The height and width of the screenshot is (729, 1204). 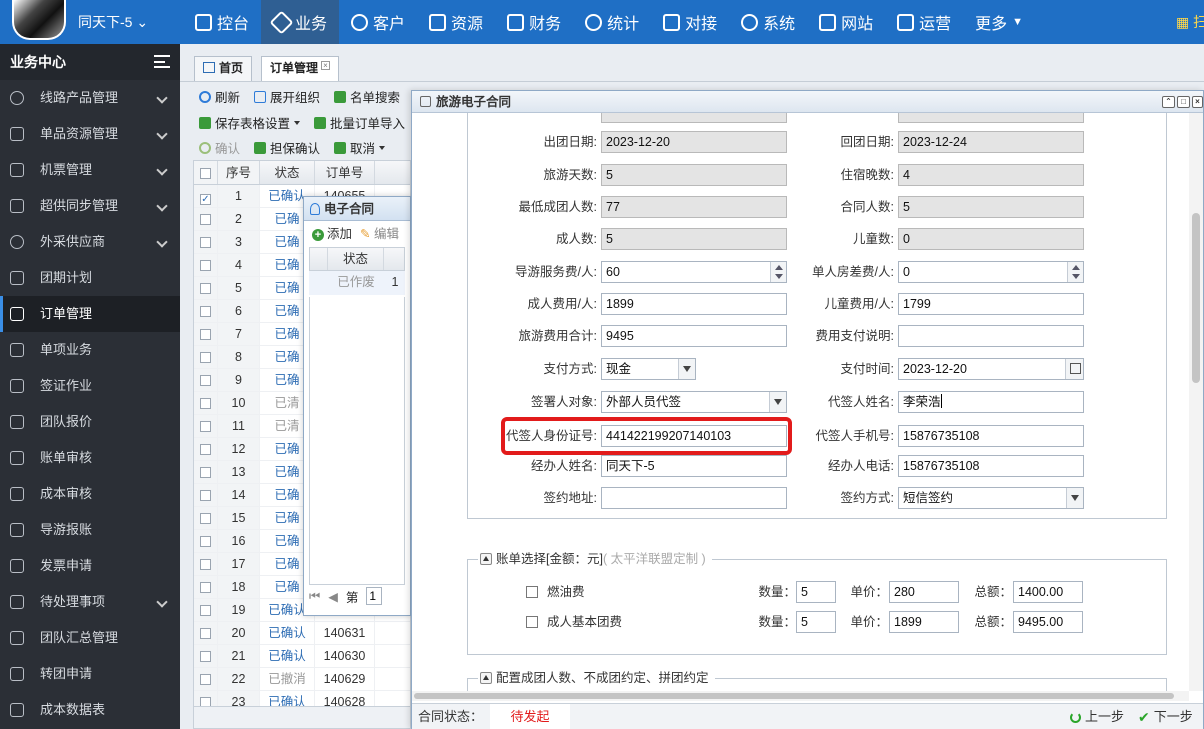 I want to click on sidebar-item-group-plan: 团期计划, so click(x=90, y=278).